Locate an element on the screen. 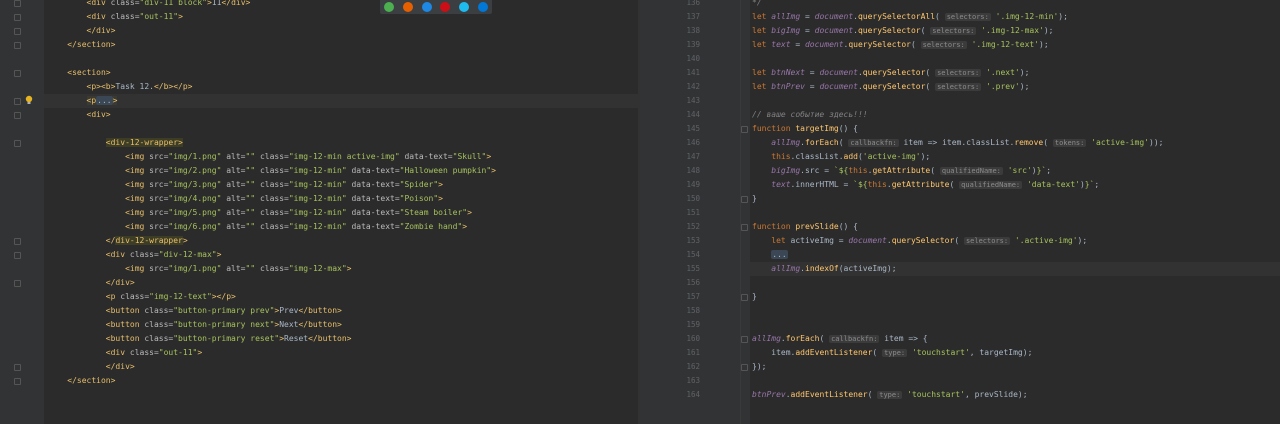 Image resolution: width=1280 pixels, height=424 pixels. code-token: src= is located at coordinates (159, 212).